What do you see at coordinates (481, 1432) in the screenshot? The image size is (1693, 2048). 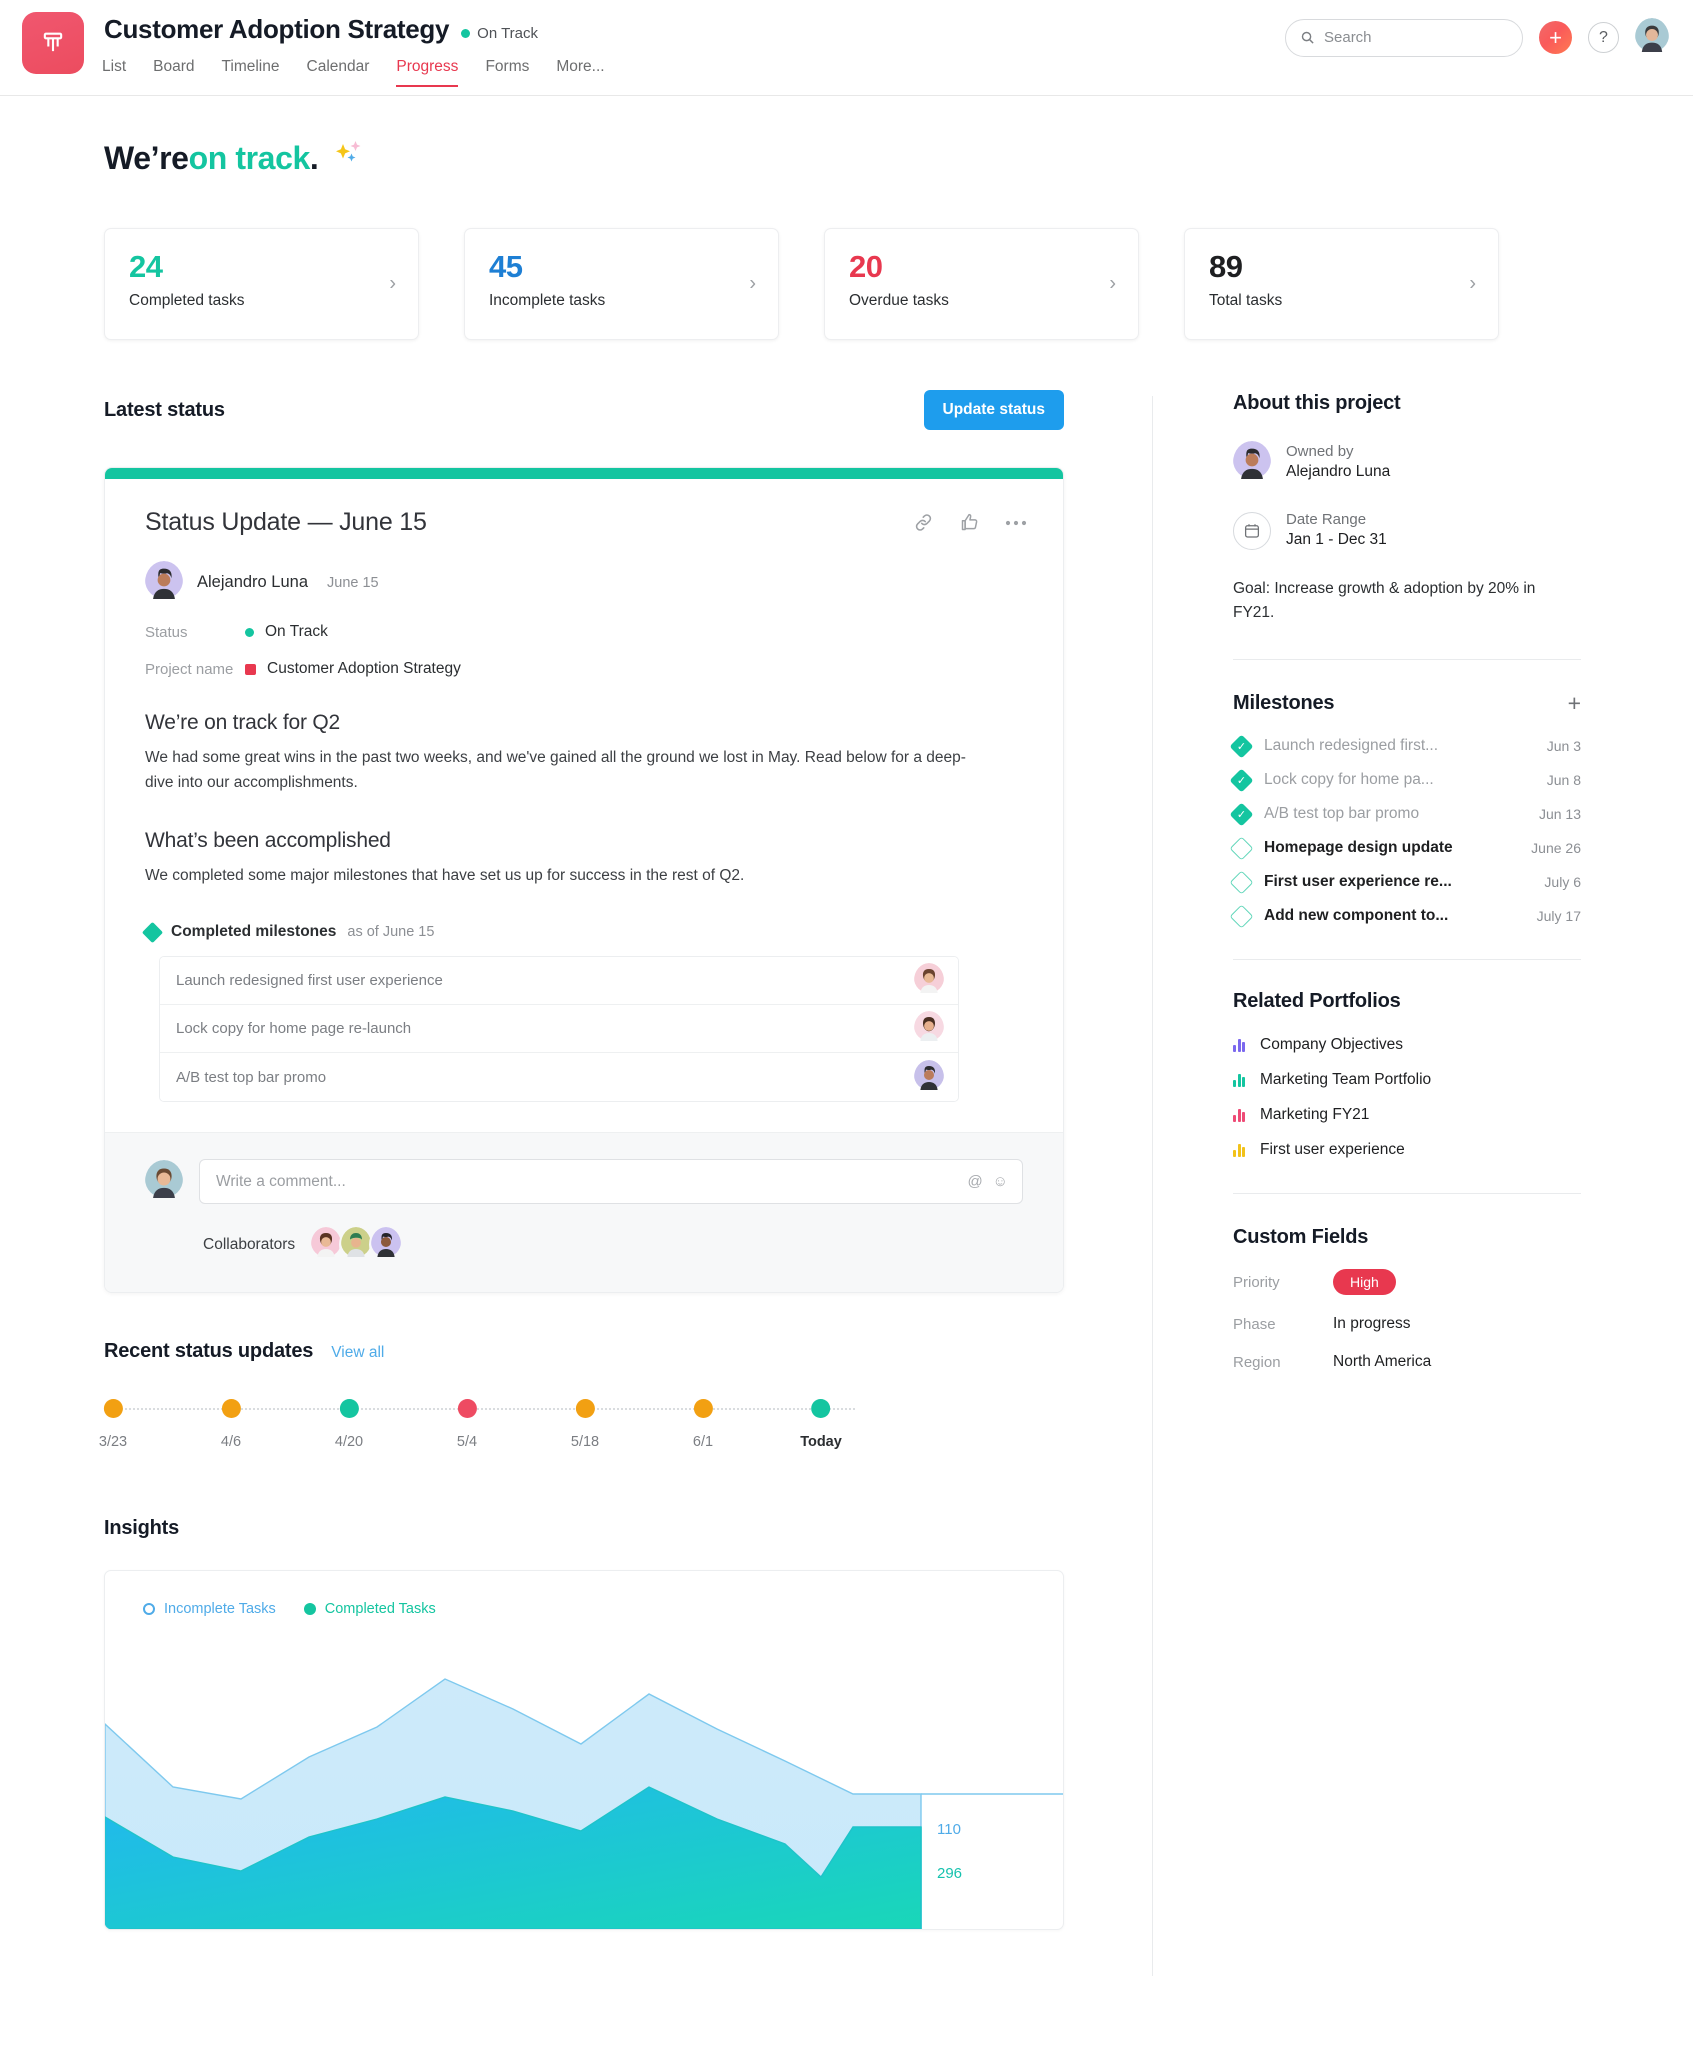 I see `status-timeline: 3/23 4/6 4/20 5/4 5/18 6/1 Today` at bounding box center [481, 1432].